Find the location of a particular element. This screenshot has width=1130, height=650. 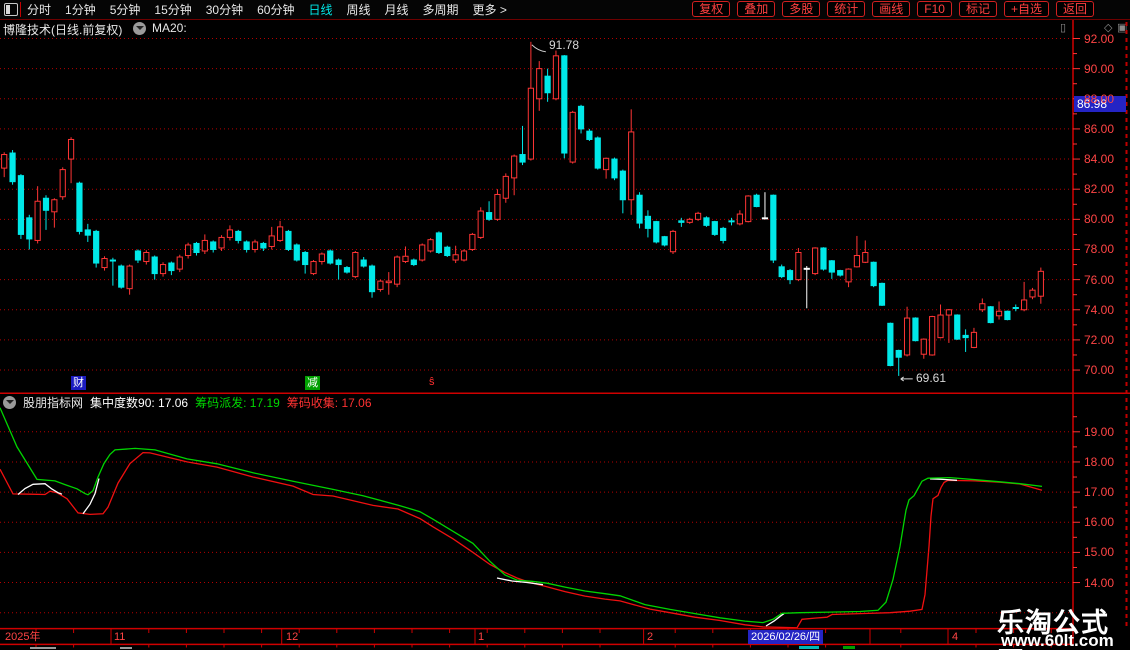

chart-event-marker: ŝ is located at coordinates (432, 382).